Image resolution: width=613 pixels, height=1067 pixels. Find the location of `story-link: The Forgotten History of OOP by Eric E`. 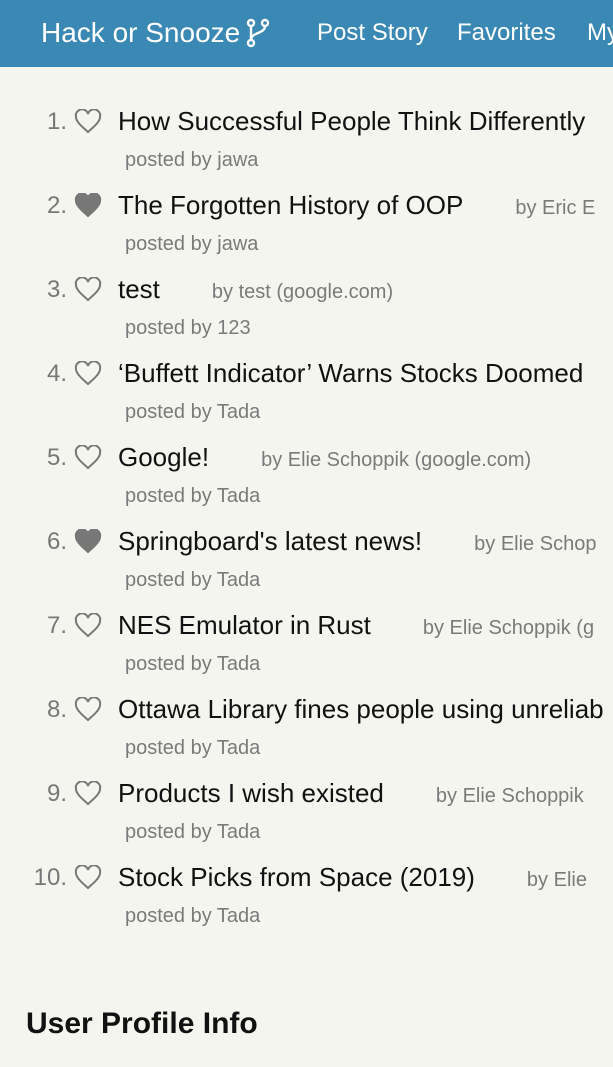

story-link: The Forgotten History of OOP by Eric E is located at coordinates (356, 206).